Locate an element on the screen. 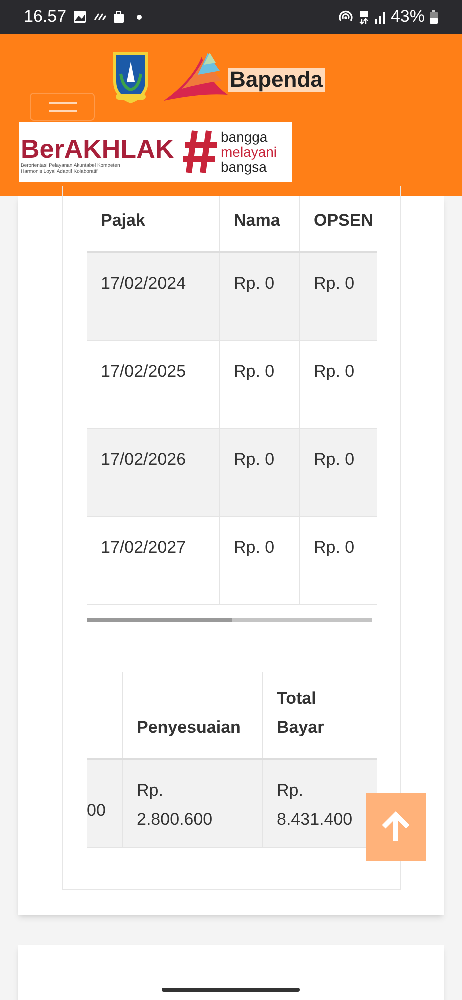  mobile-data-icon is located at coordinates (363, 17).